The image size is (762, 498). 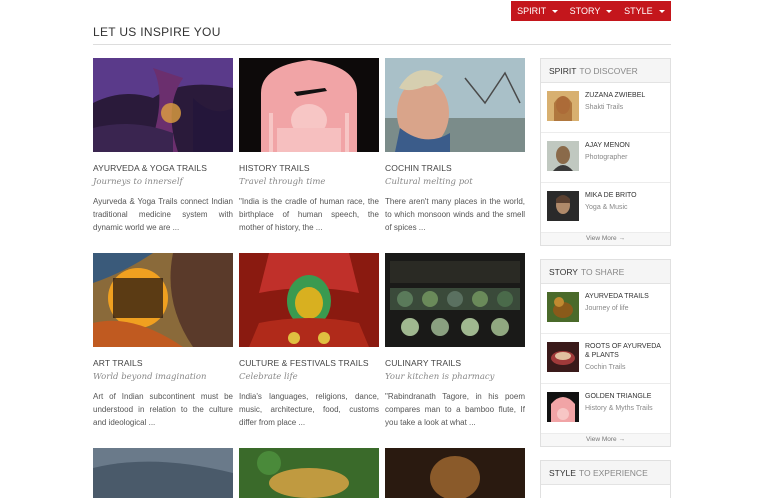 I want to click on card-title: CULTURE & FESTIVALS TRAILS, so click(x=309, y=363).